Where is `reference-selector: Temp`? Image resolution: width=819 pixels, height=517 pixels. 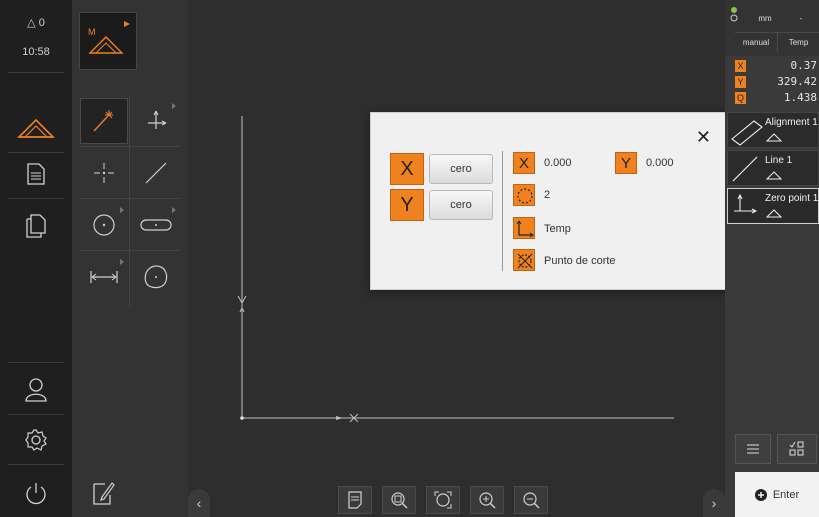
reference-selector: Temp is located at coordinates (798, 42).